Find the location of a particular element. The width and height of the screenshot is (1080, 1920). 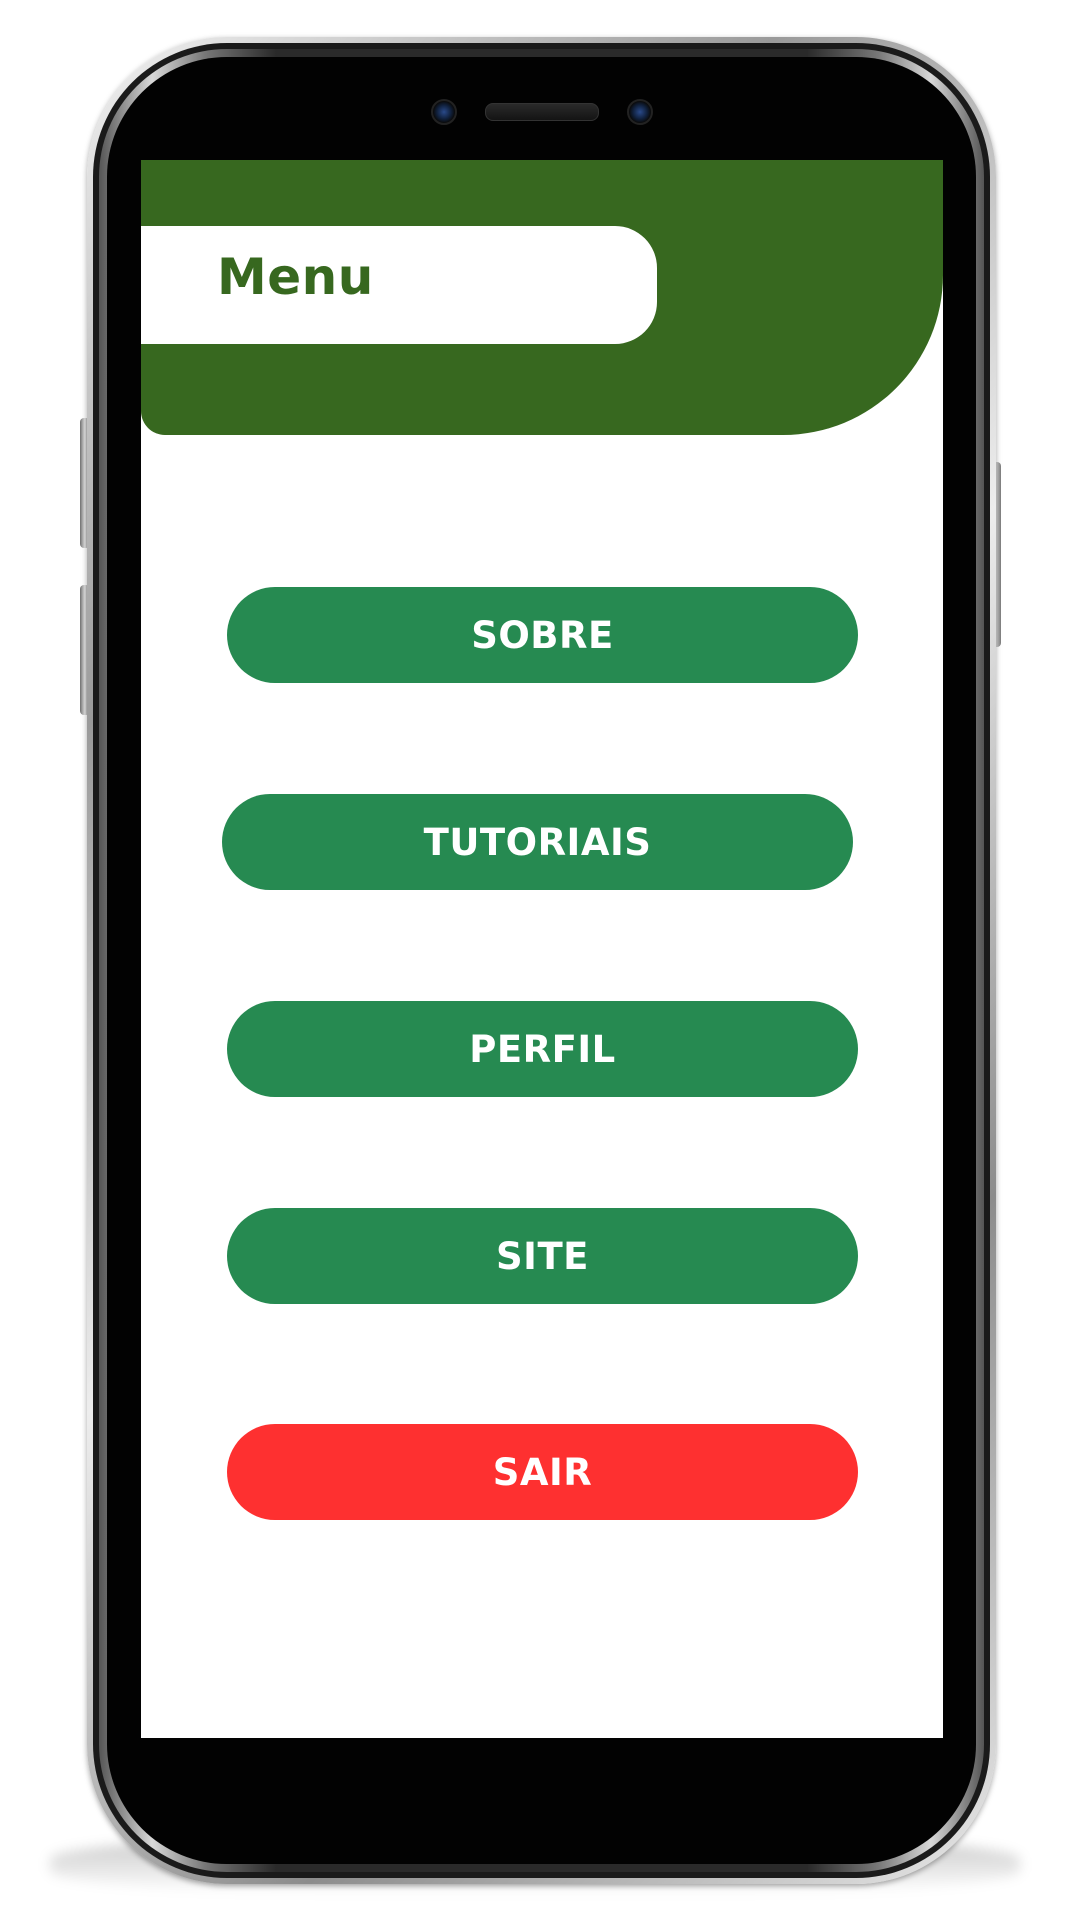

sobre-button: SOBRE is located at coordinates (542, 635).